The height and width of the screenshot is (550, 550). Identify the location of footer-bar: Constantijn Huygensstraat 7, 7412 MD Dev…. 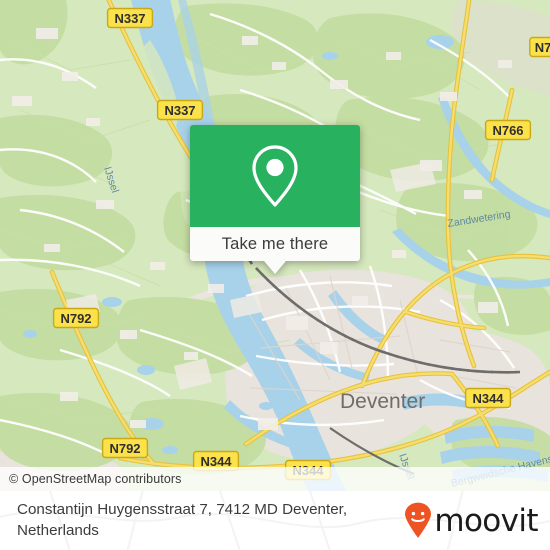
(275, 520).